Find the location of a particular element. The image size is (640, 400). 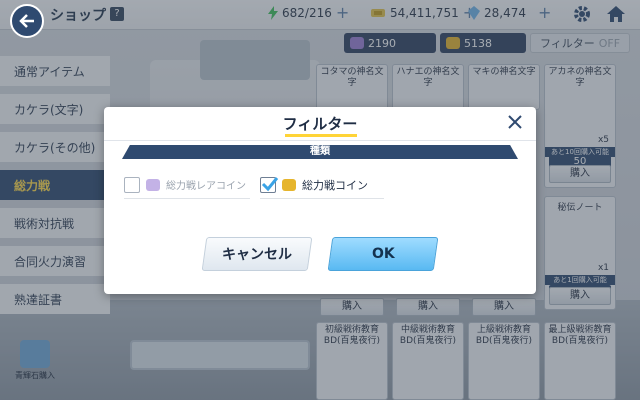

close-icon is located at coordinates (515, 122).